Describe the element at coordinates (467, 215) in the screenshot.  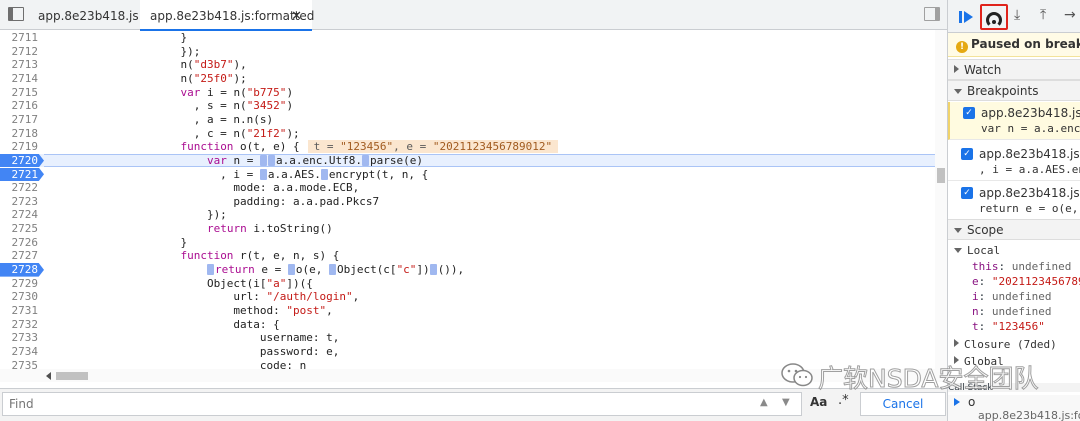
I see `code-line: 2724 });` at that location.